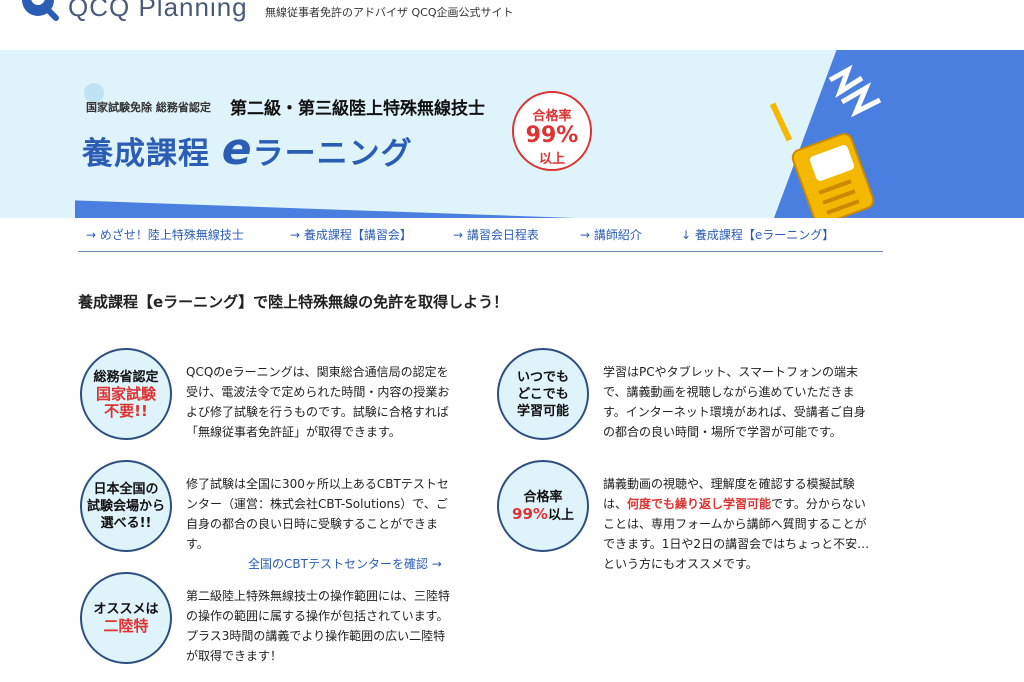  Describe the element at coordinates (357, 109) in the screenshot. I see `hero-title: 第二級・第三級陸上特殊無線技士` at that location.